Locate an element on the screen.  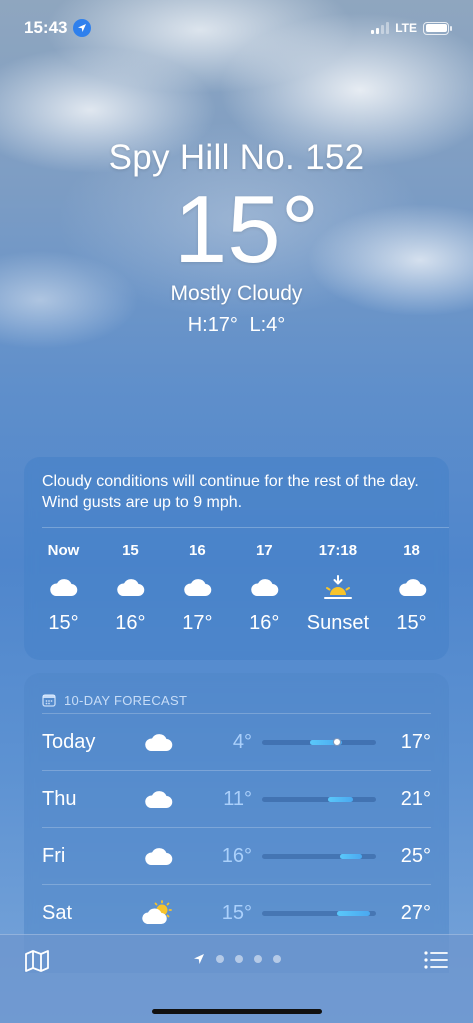
page-indicator is located at coordinates (236, 959).